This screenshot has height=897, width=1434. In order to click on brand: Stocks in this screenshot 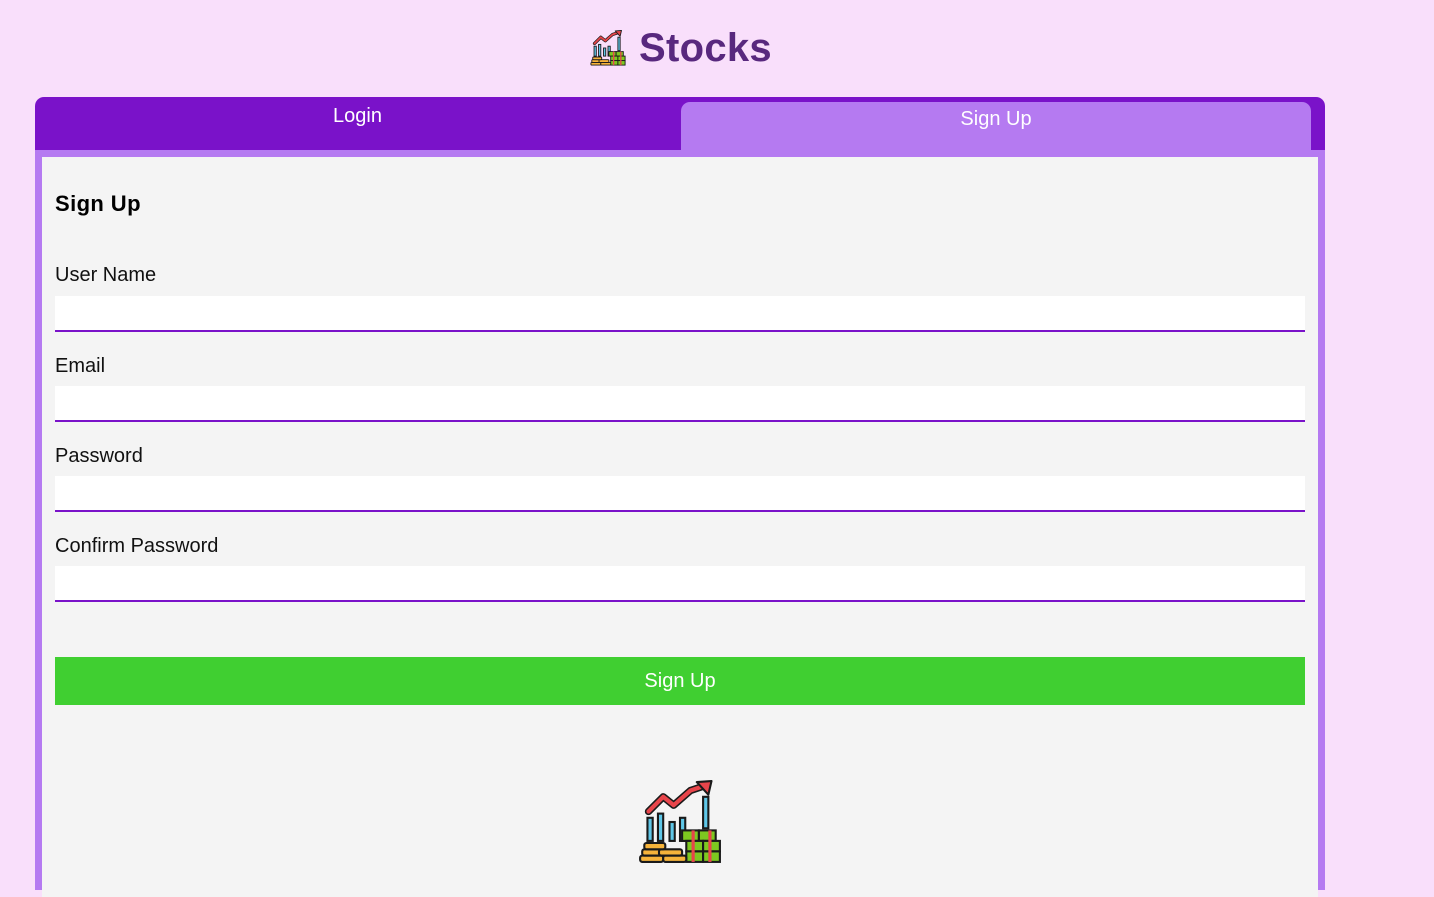, I will do `click(681, 48)`.